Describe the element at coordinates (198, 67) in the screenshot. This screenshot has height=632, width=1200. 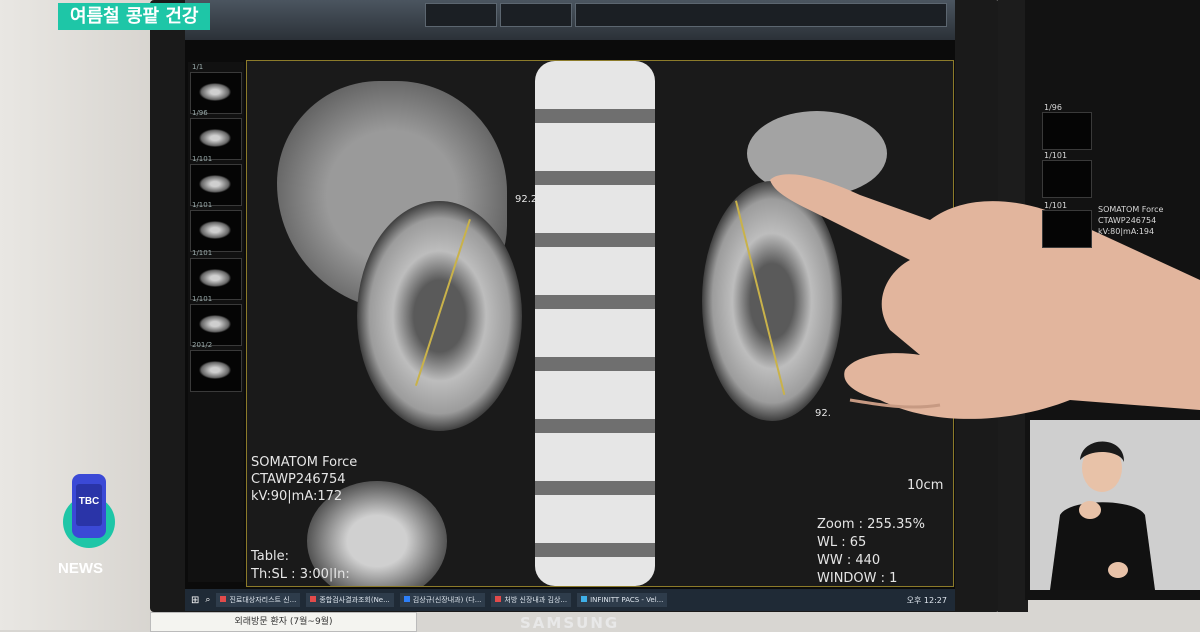
I see `series-thumbnail-label: 1/1` at that location.